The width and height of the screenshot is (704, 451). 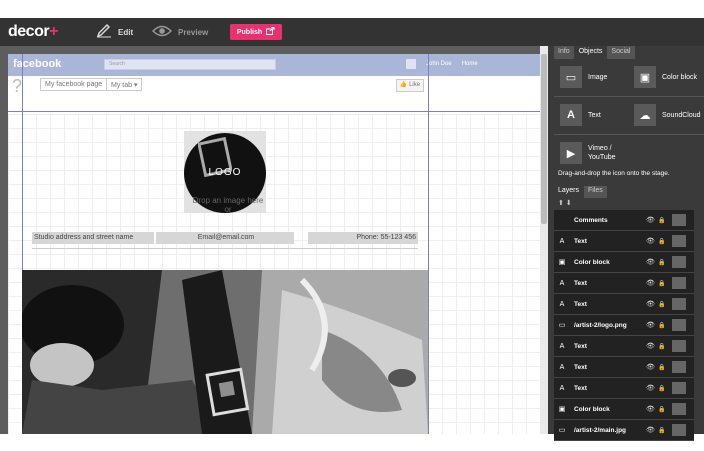 What do you see at coordinates (564, 52) in the screenshot?
I see `tab-info: Info` at bounding box center [564, 52].